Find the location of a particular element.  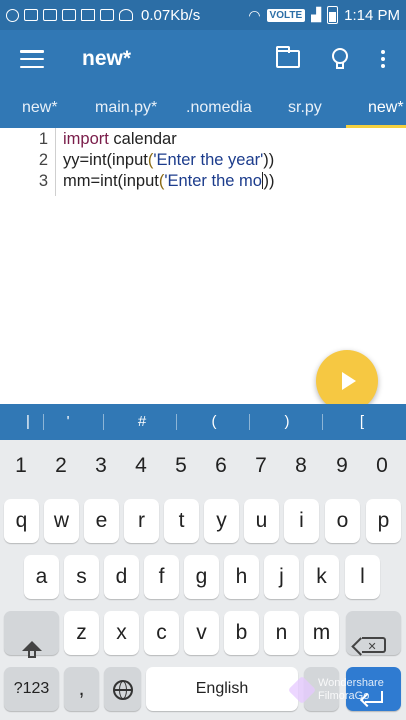

watermark-line1: Wondershare is located at coordinates (351, 683).